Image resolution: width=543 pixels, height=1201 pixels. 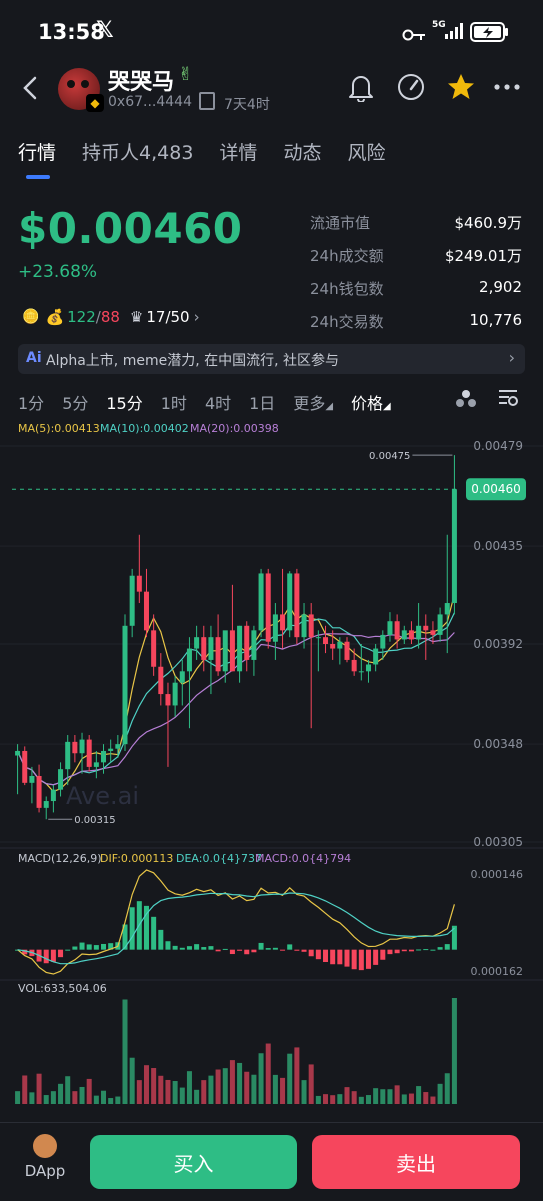 What do you see at coordinates (416, 1162) in the screenshot?
I see `sell-button: 卖出` at bounding box center [416, 1162].